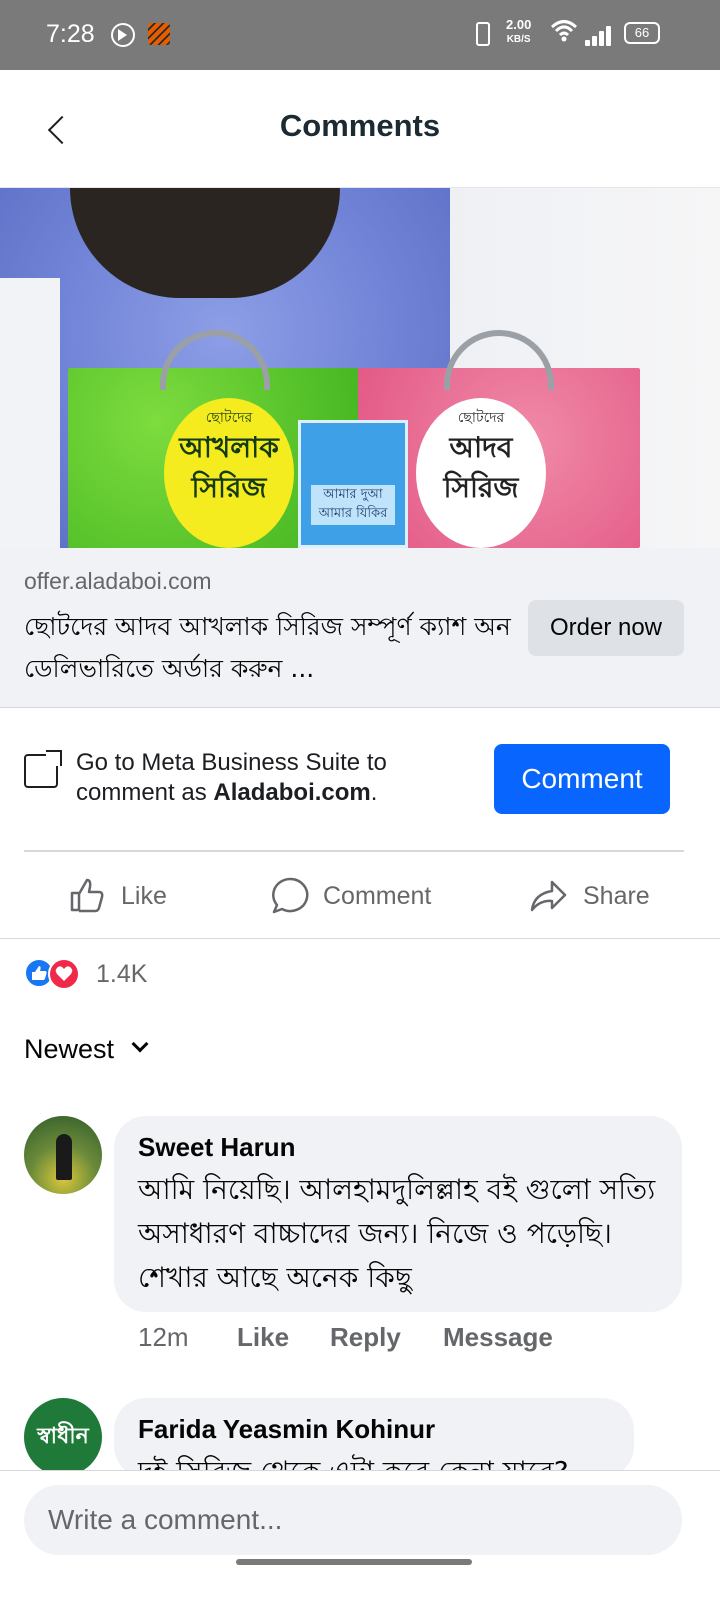 This screenshot has width=720, height=1600. What do you see at coordinates (481, 447) in the screenshot?
I see `badge-title-line1: আদব` at bounding box center [481, 447].